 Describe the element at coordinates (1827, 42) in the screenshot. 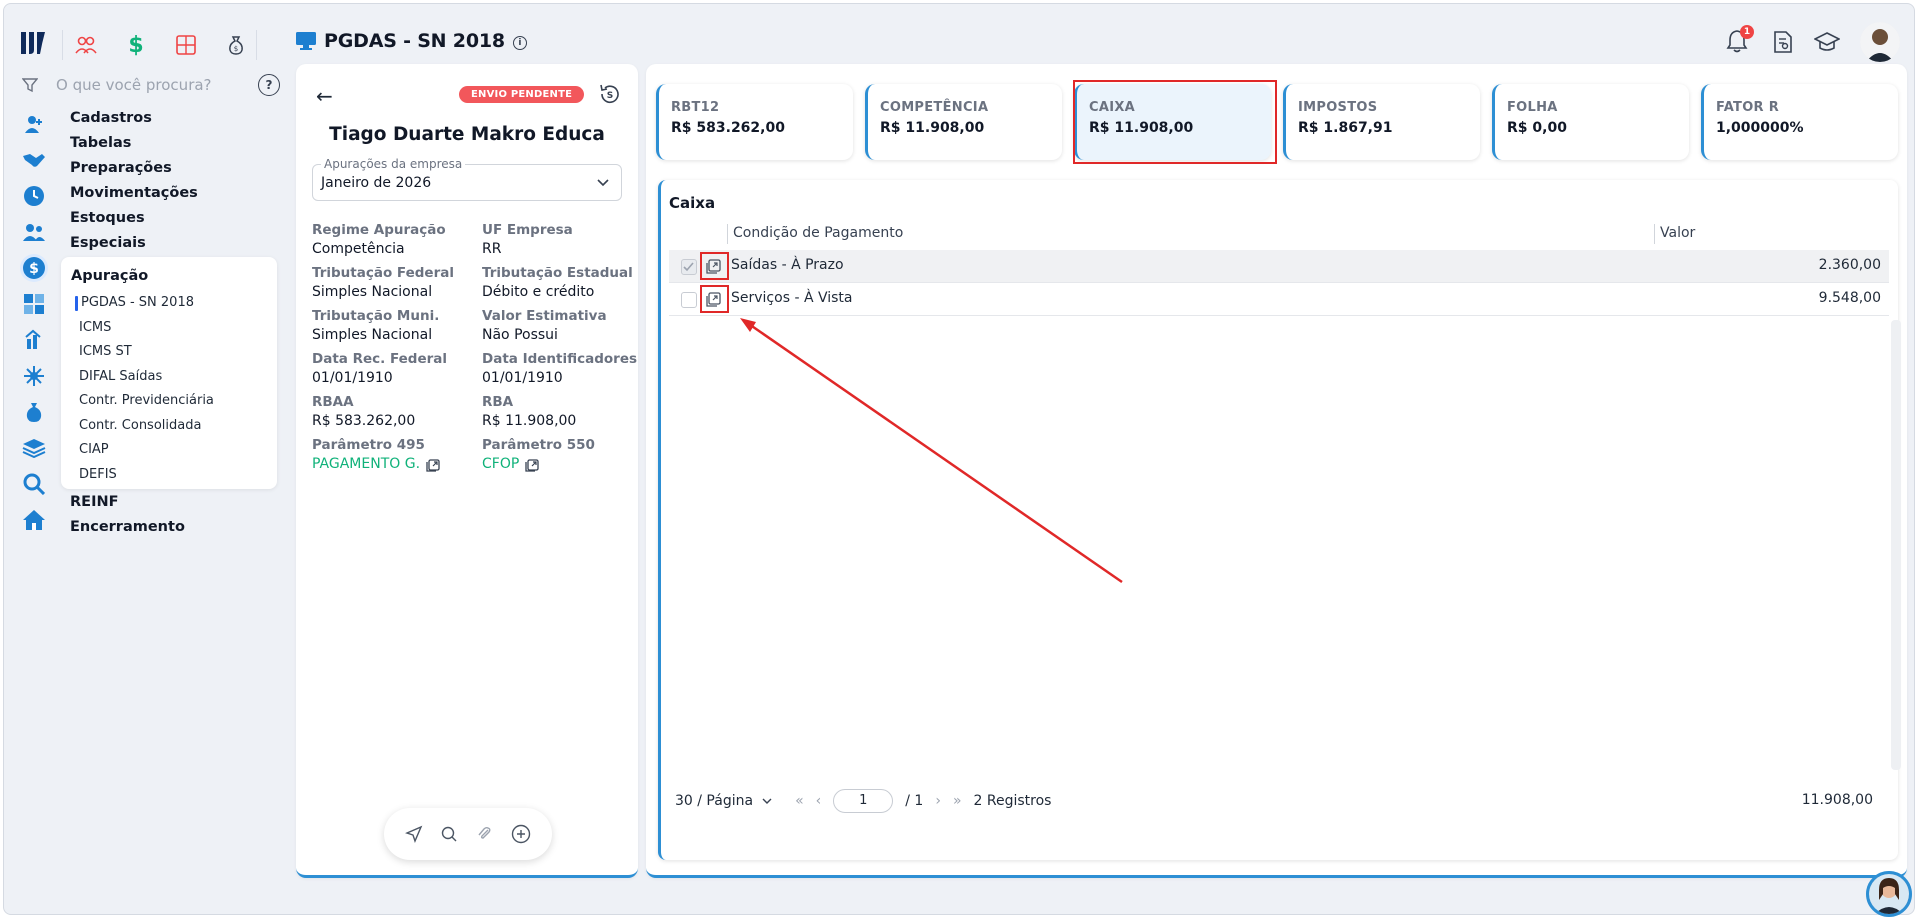

I see `graduation-cap-icon` at that location.